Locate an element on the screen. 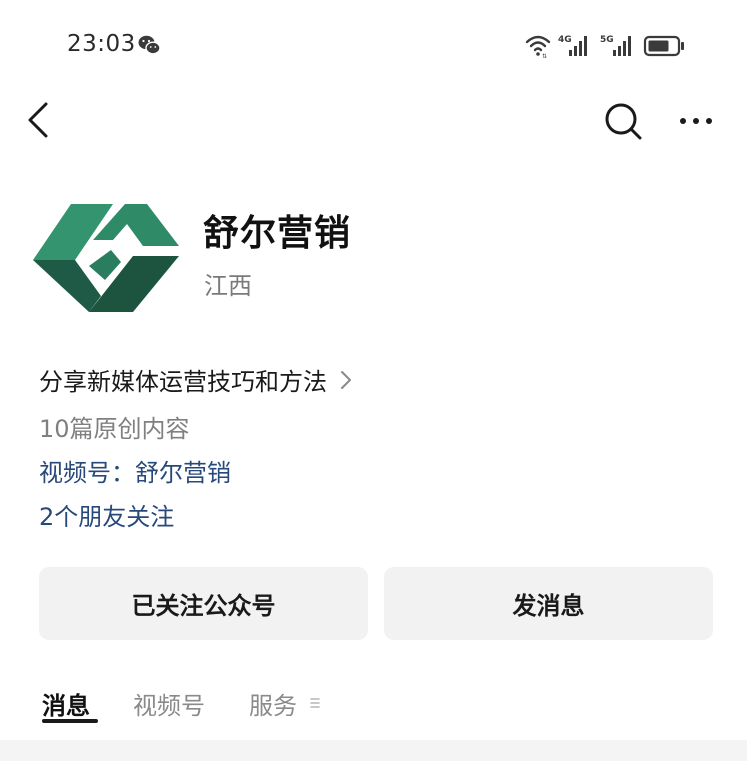 This screenshot has height=761, width=747. menu-icon is located at coordinates (315, 703).